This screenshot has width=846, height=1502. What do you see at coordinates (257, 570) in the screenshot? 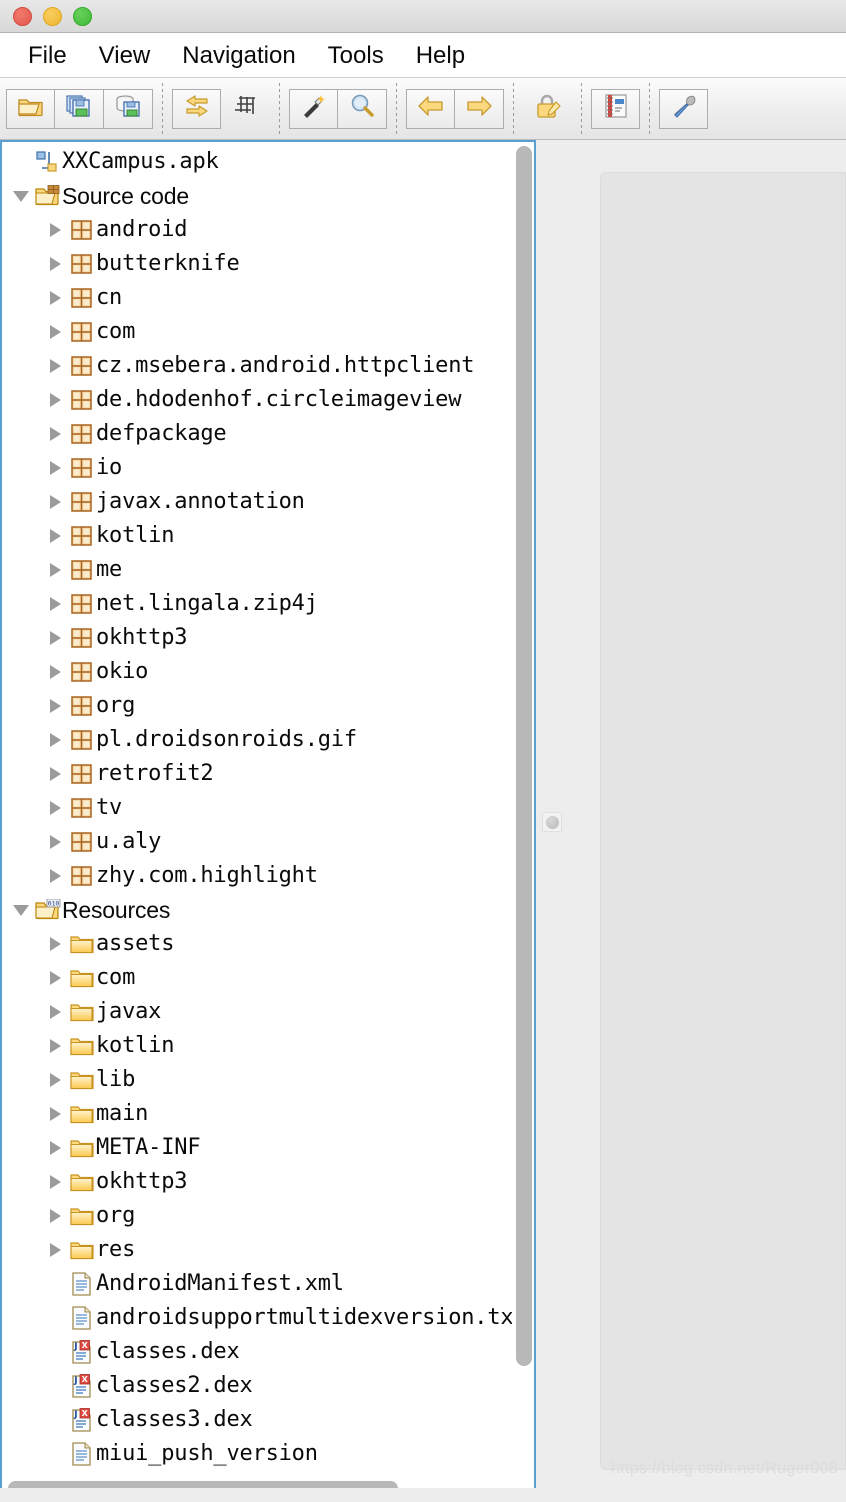
I see `tree-row: me` at bounding box center [257, 570].